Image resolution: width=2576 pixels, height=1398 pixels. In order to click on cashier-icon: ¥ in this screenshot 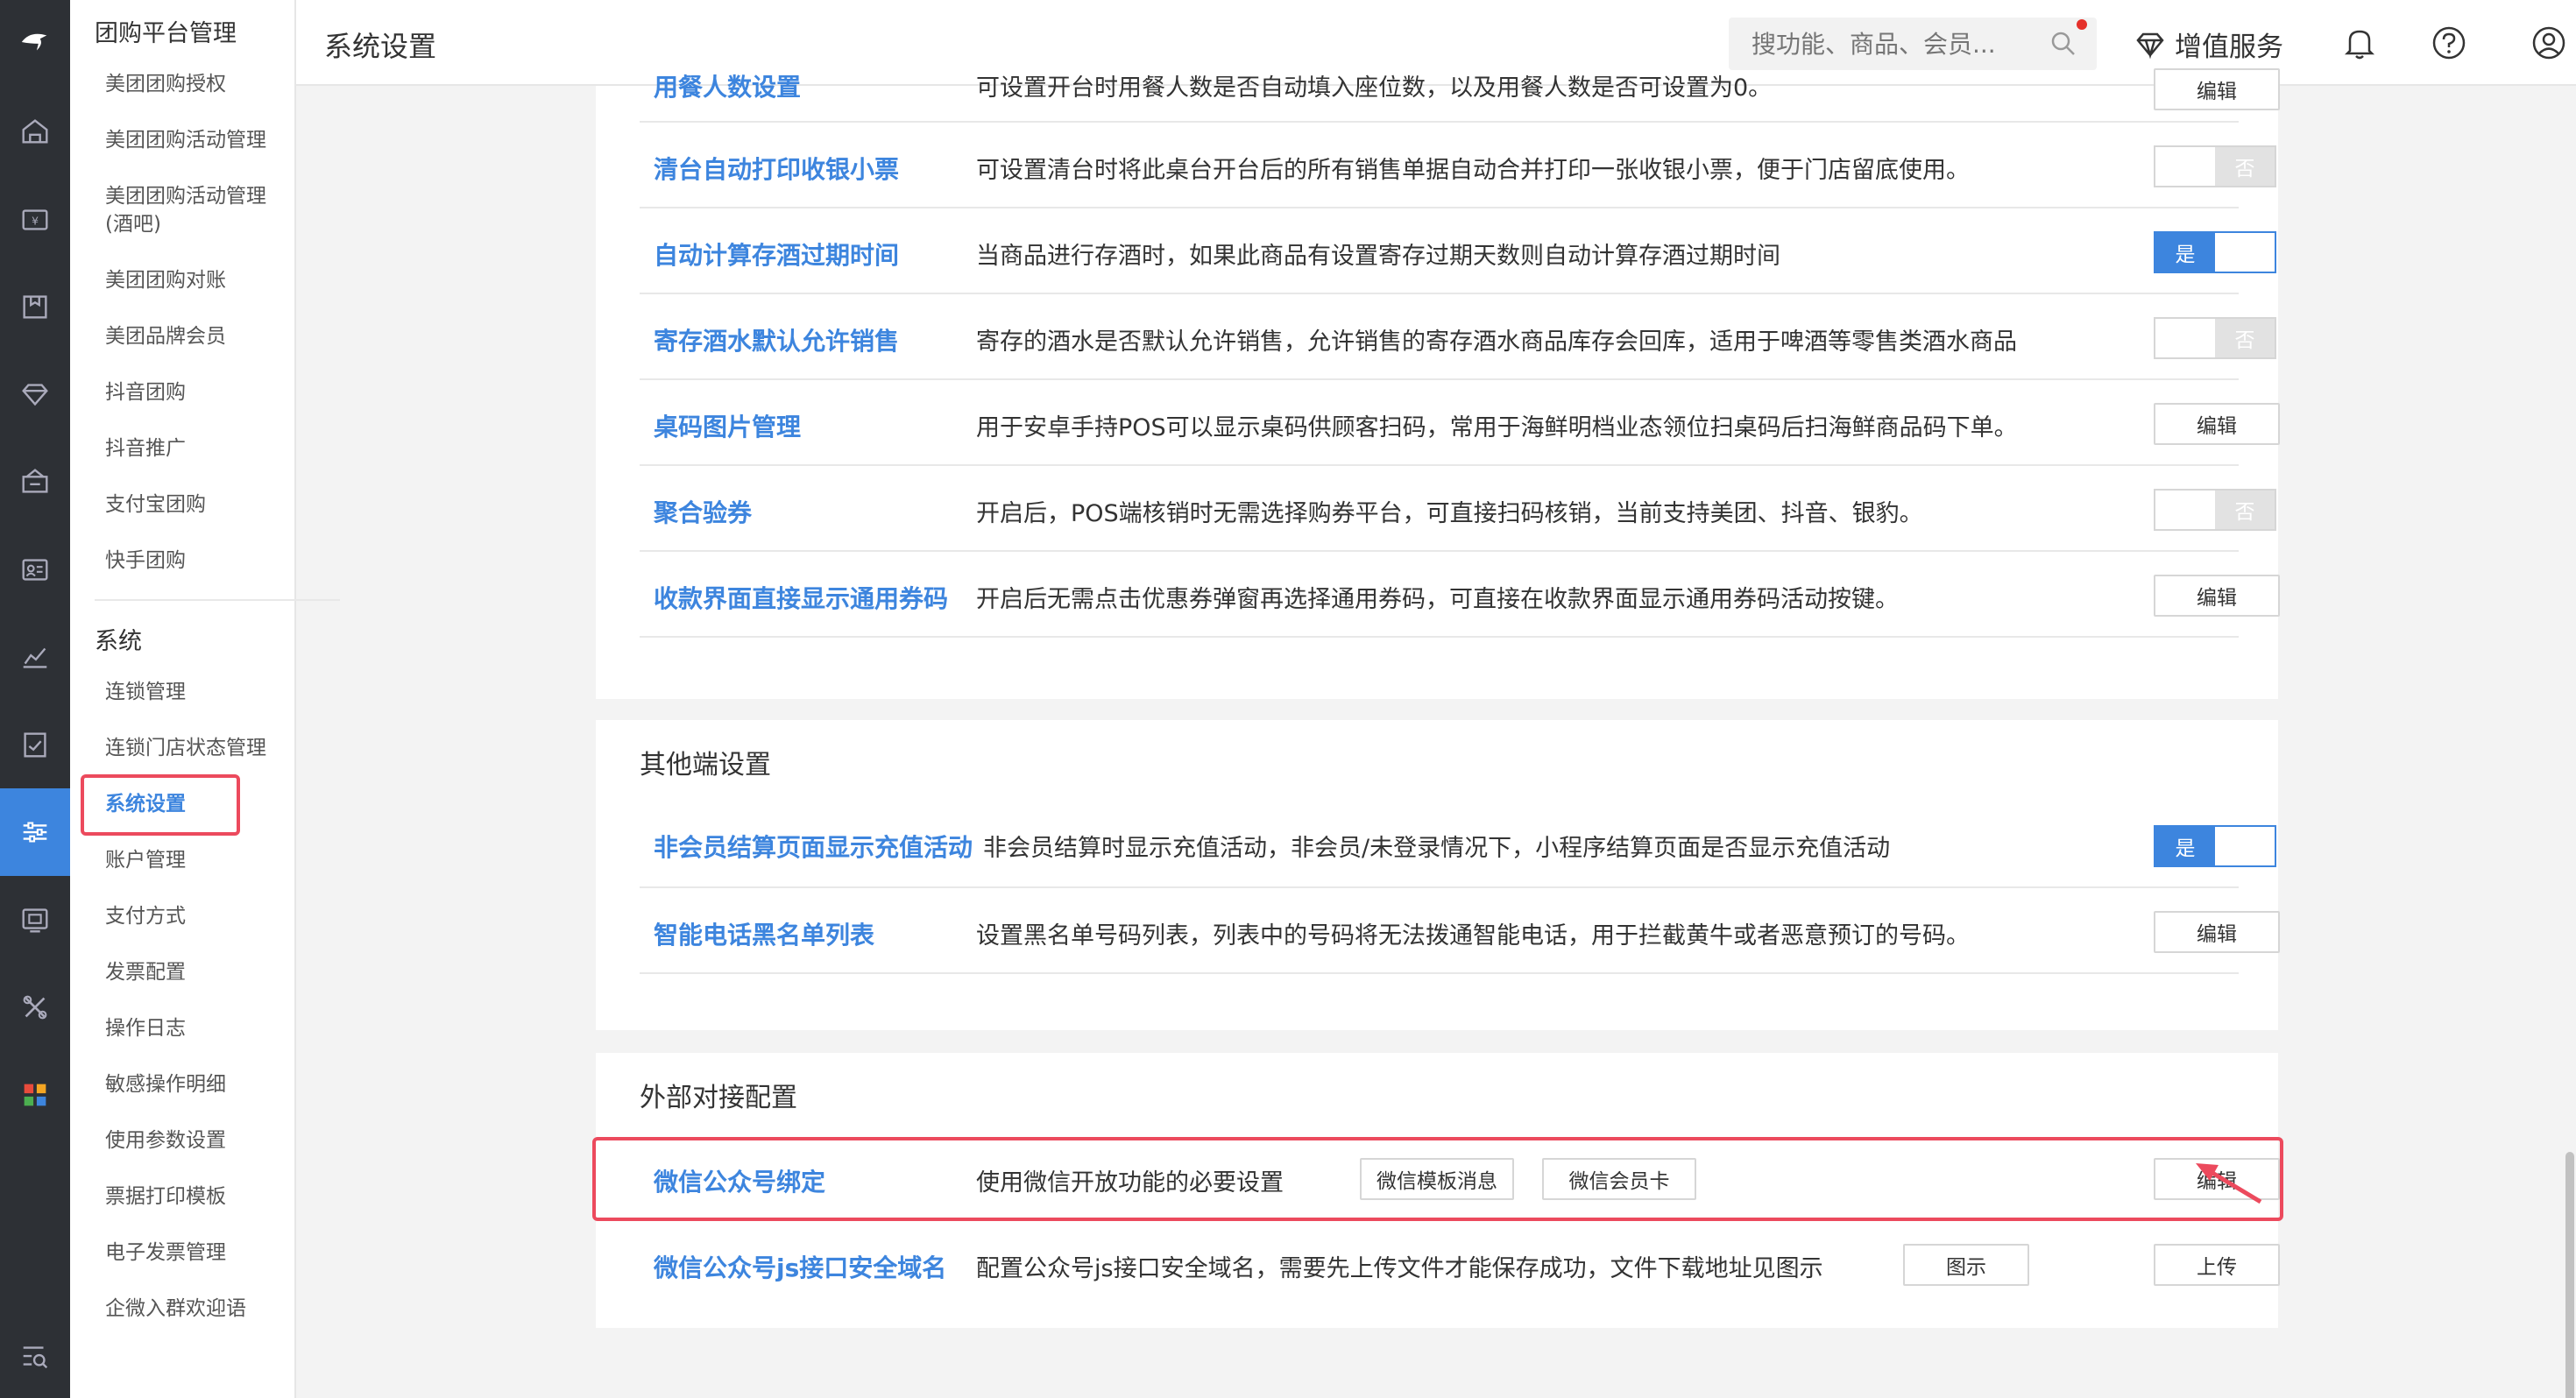, I will do `click(35, 219)`.